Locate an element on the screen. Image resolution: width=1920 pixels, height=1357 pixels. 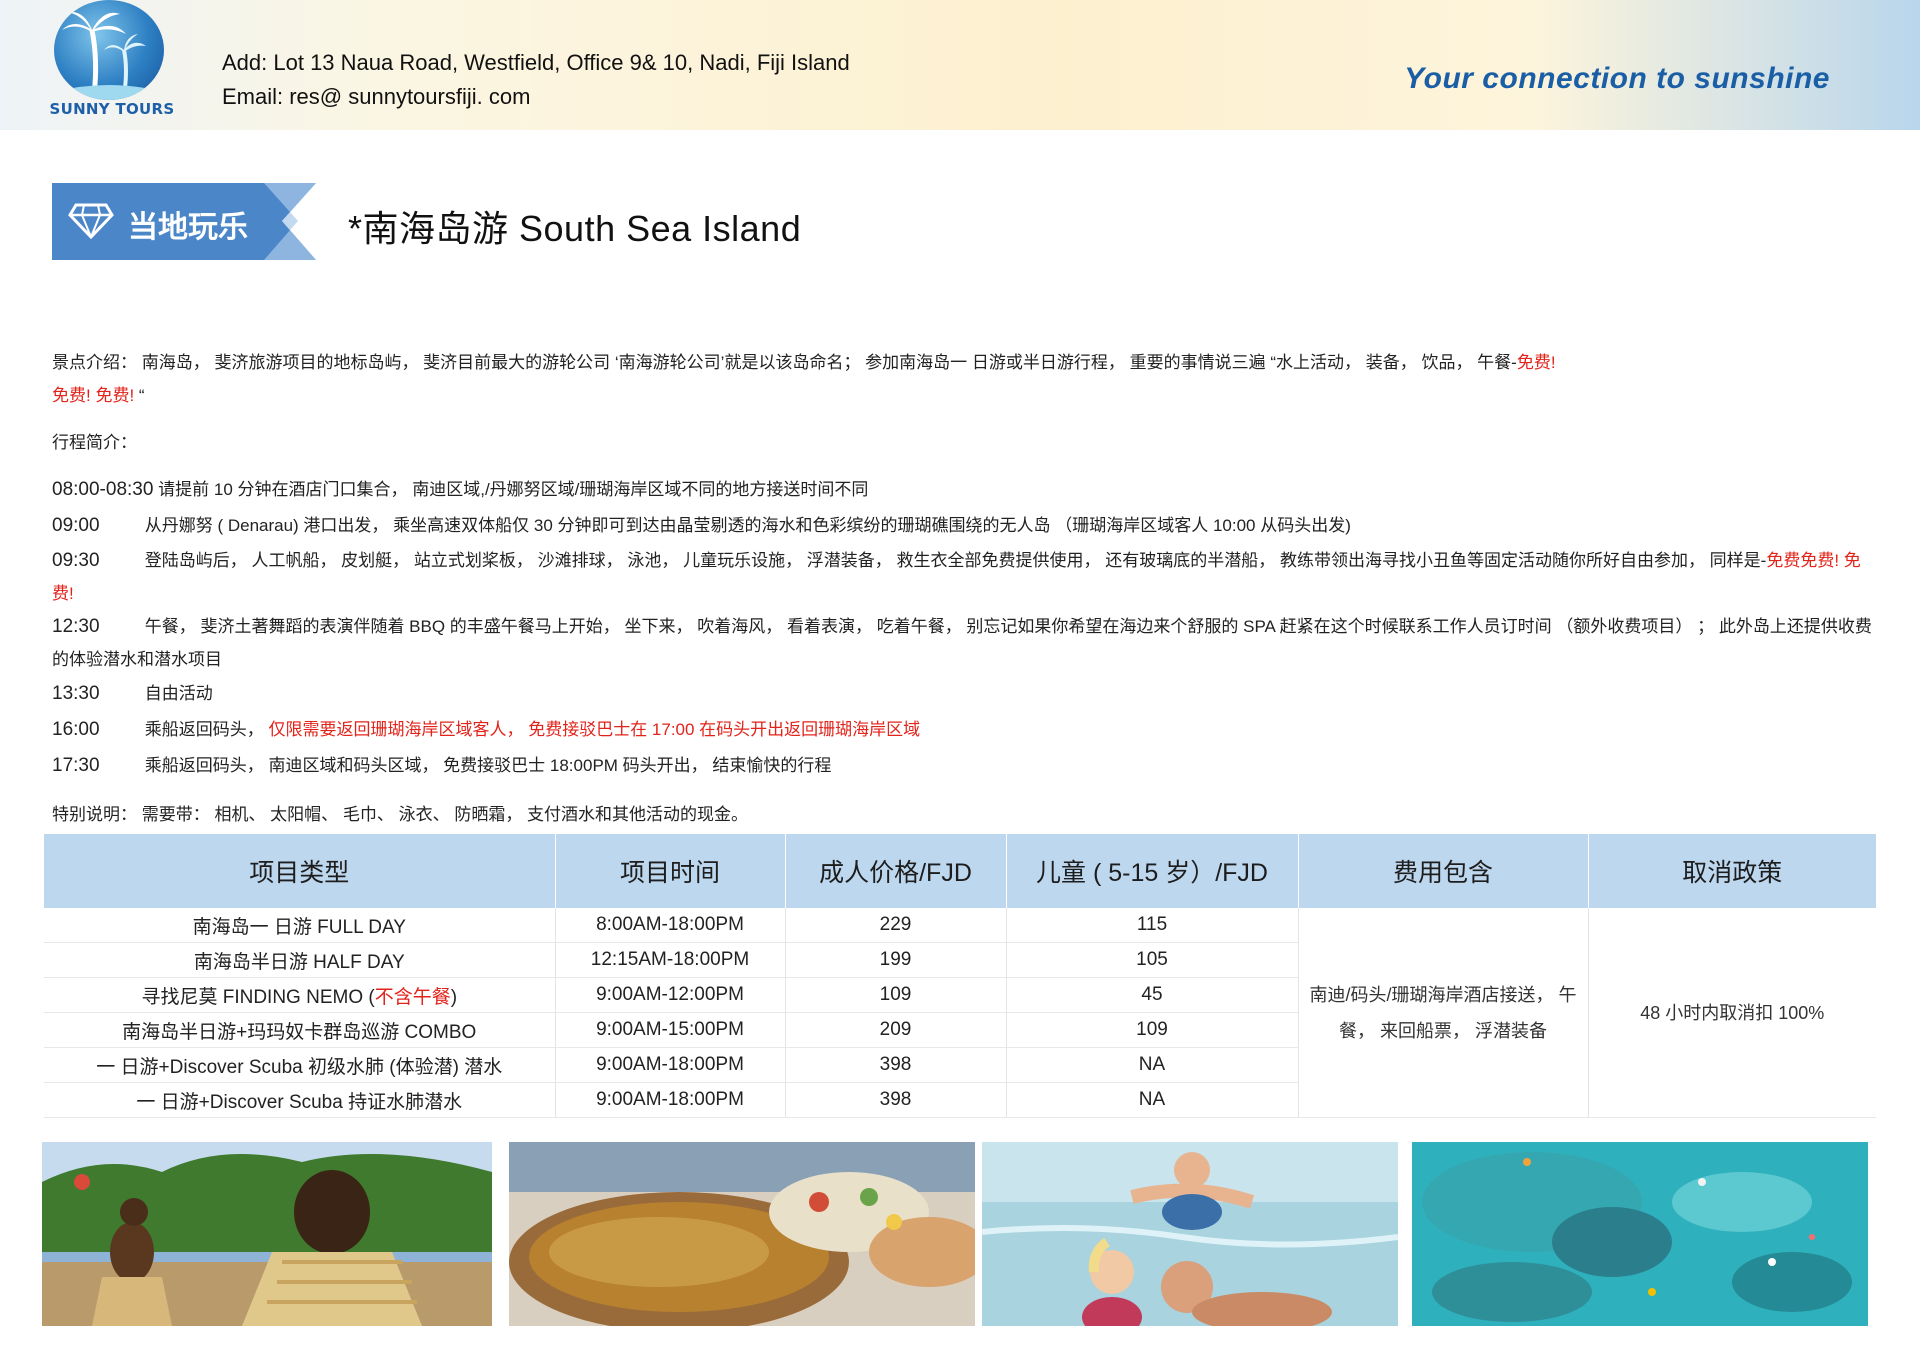
tagline: Your connection to sunshine is located at coordinates (1617, 78).